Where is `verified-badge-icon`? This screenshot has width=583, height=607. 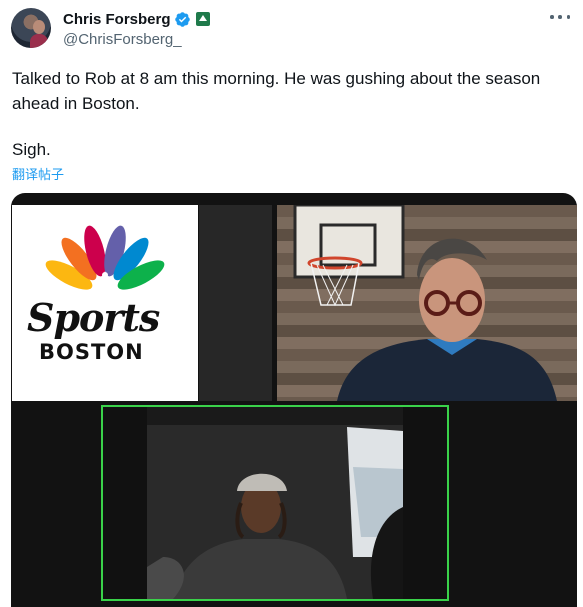
verified-badge-icon is located at coordinates (182, 19).